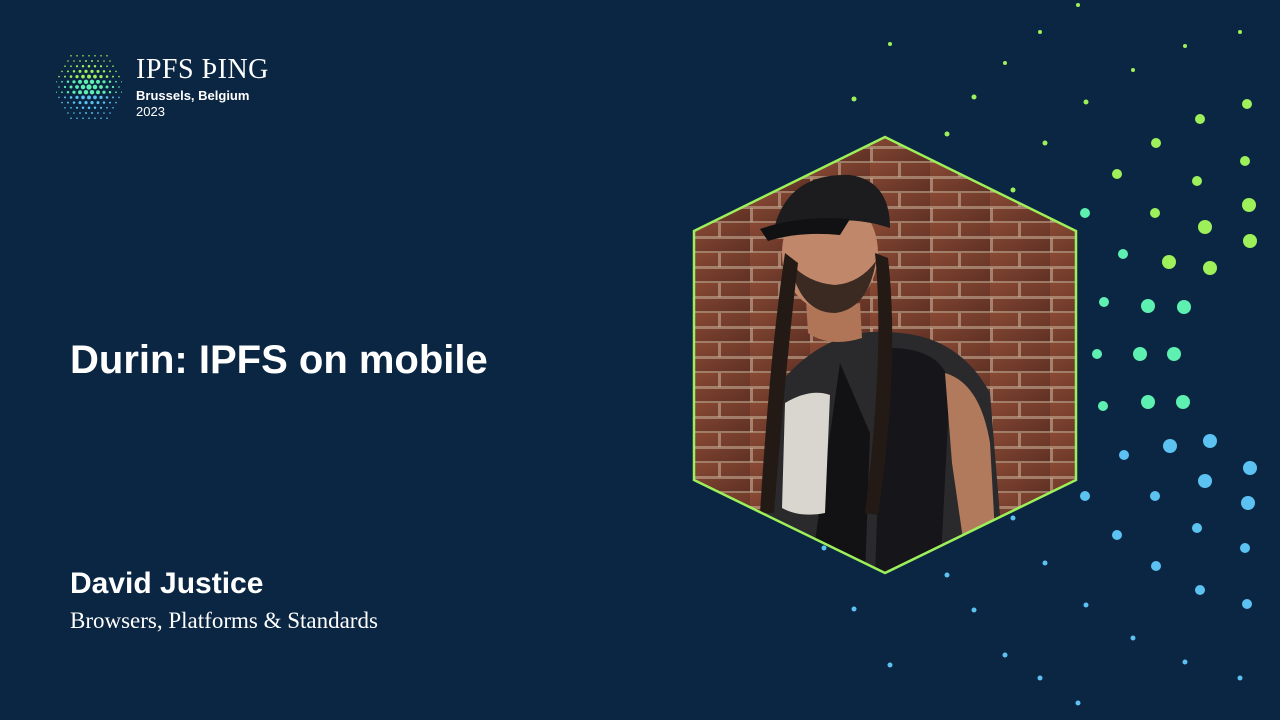 The width and height of the screenshot is (1280, 720). I want to click on event-logo: IPFS ÞING Brussels, Belgium 2023, so click(186, 90).